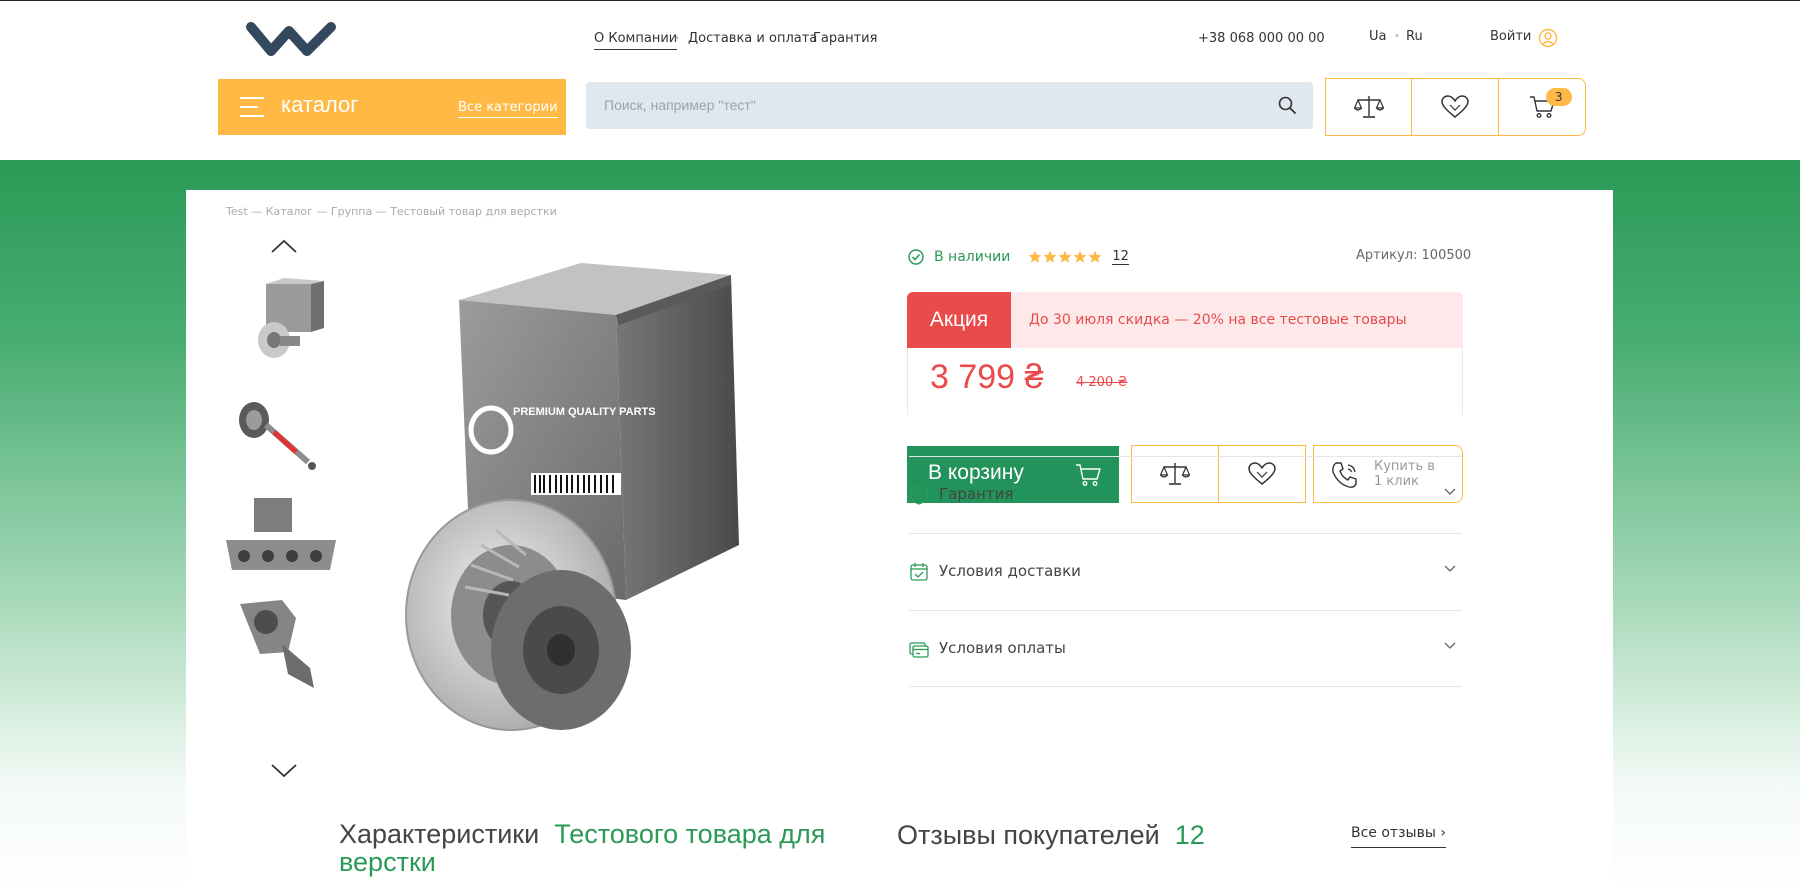 Image resolution: width=1800 pixels, height=893 pixels. I want to click on thumbs-up-arrow-icon, so click(284, 246).